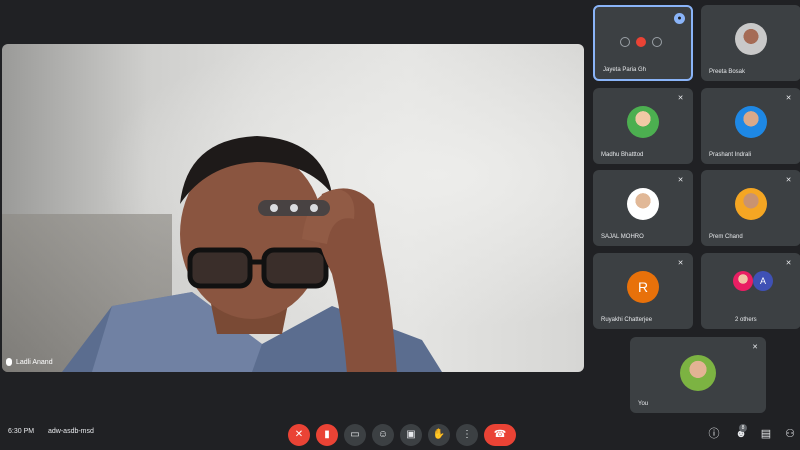 The width and height of the screenshot is (800, 450). Describe the element at coordinates (679, 18) in the screenshot. I see `pin-icon: ●` at that location.